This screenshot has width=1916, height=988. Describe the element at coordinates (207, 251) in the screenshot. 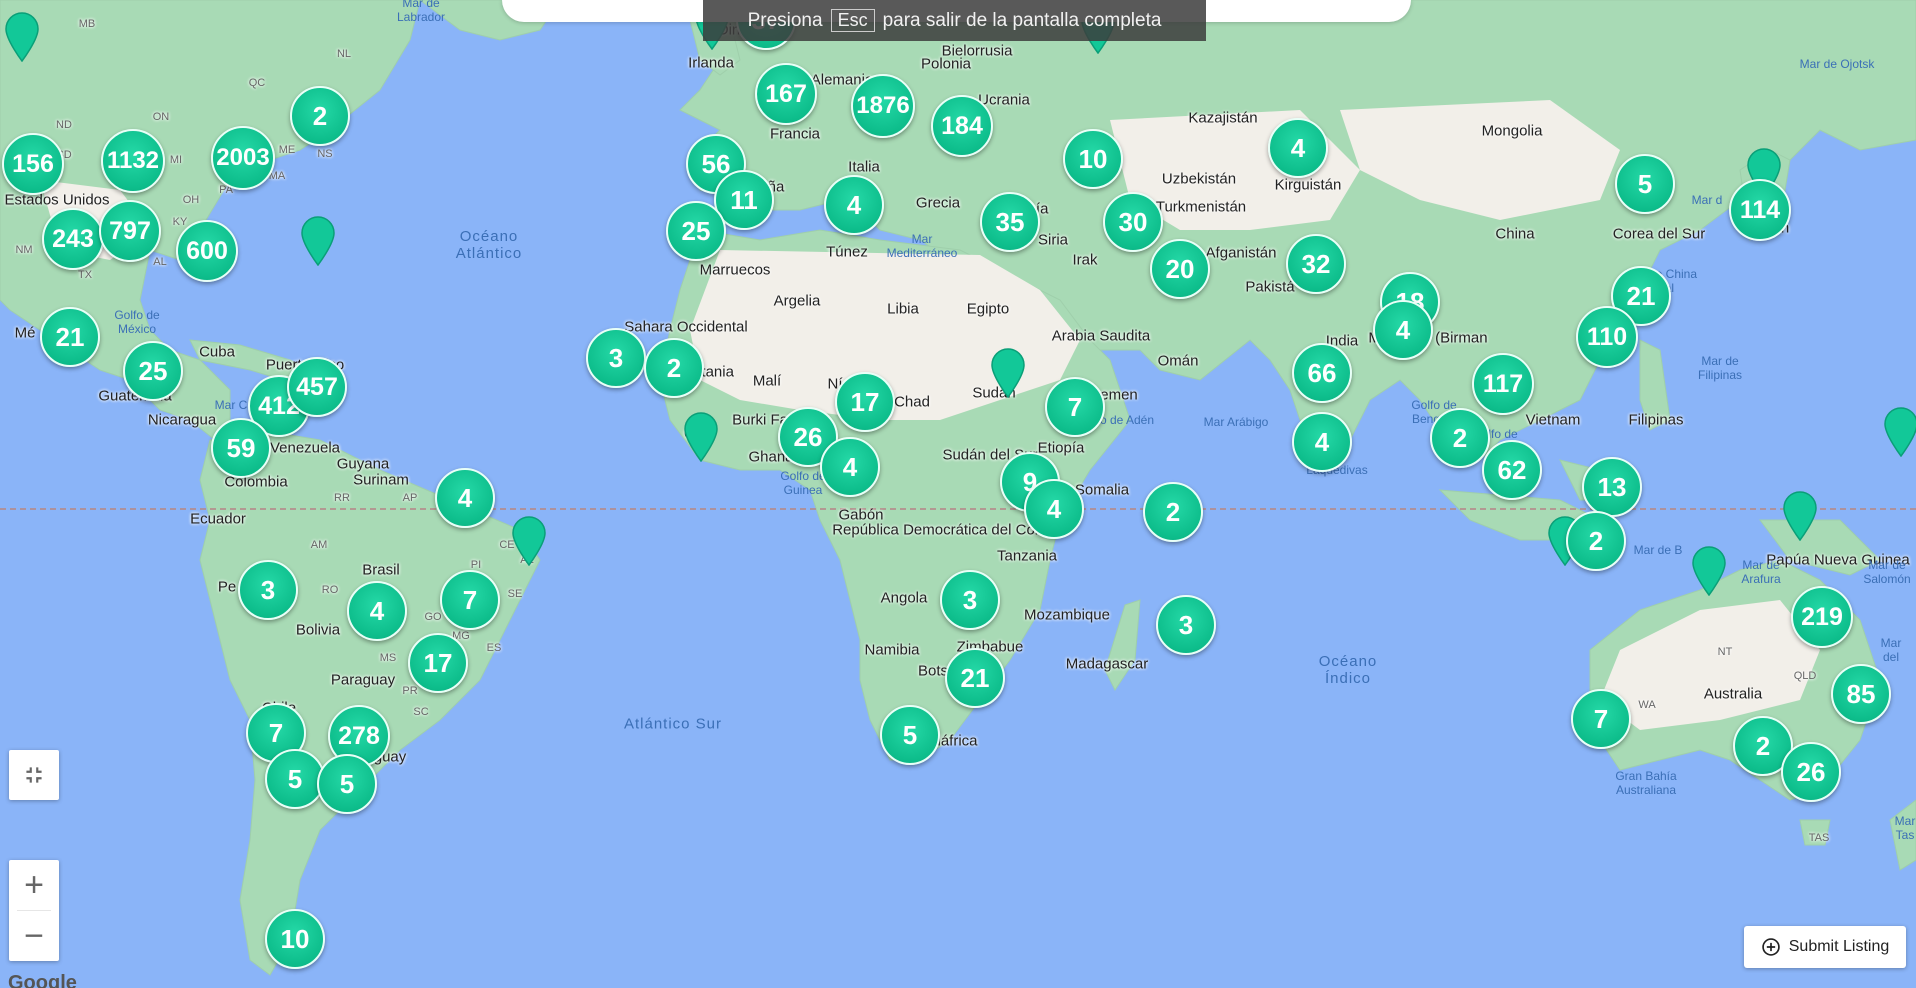

I see `cluster-marker: 600` at that location.